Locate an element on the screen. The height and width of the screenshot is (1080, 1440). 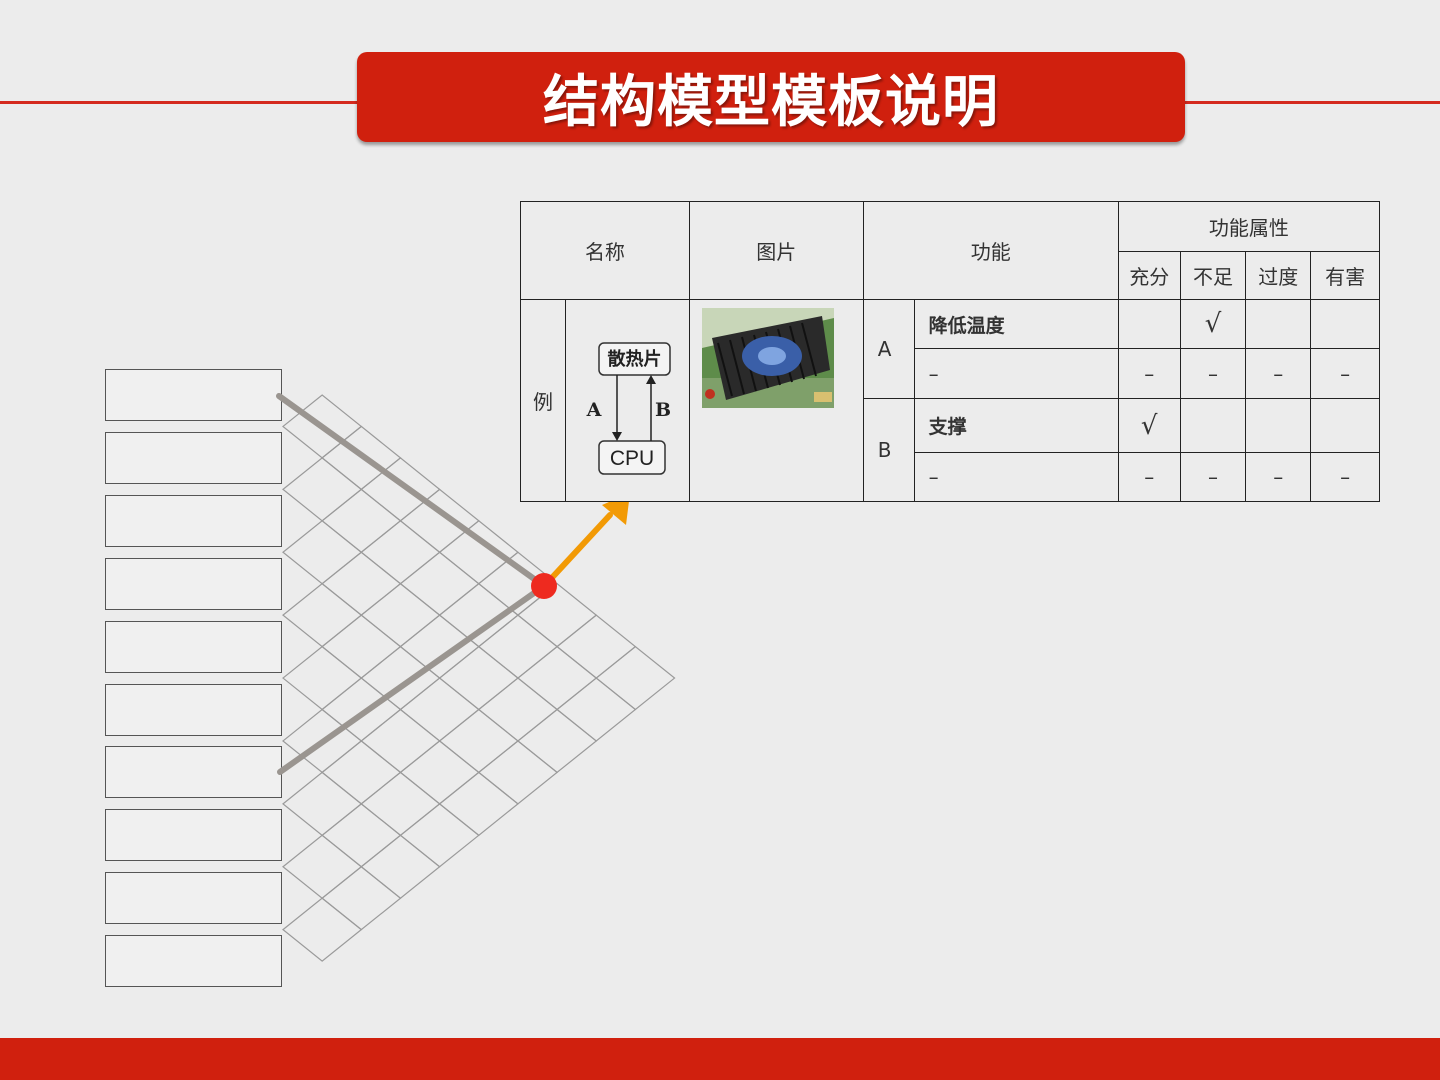
function-a1: 降低温度 is located at coordinates (1016, 324).